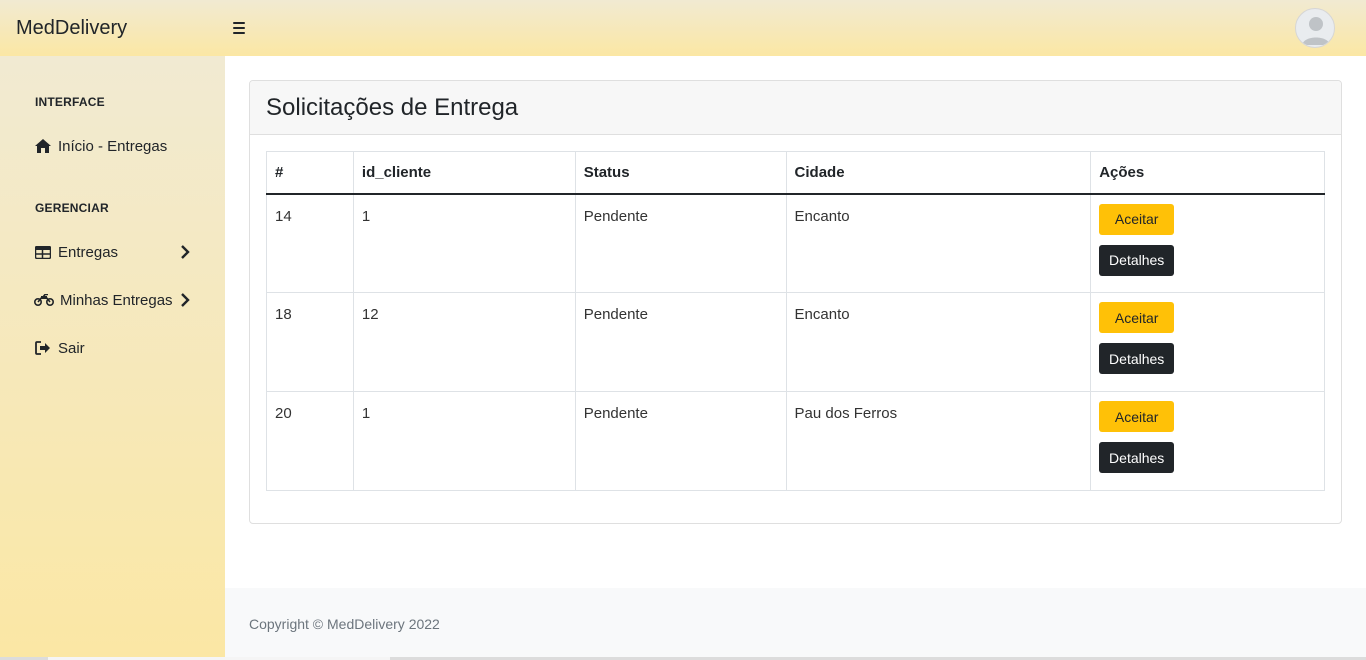  What do you see at coordinates (88, 252) in the screenshot?
I see `sidebar-item-label: Entregas` at bounding box center [88, 252].